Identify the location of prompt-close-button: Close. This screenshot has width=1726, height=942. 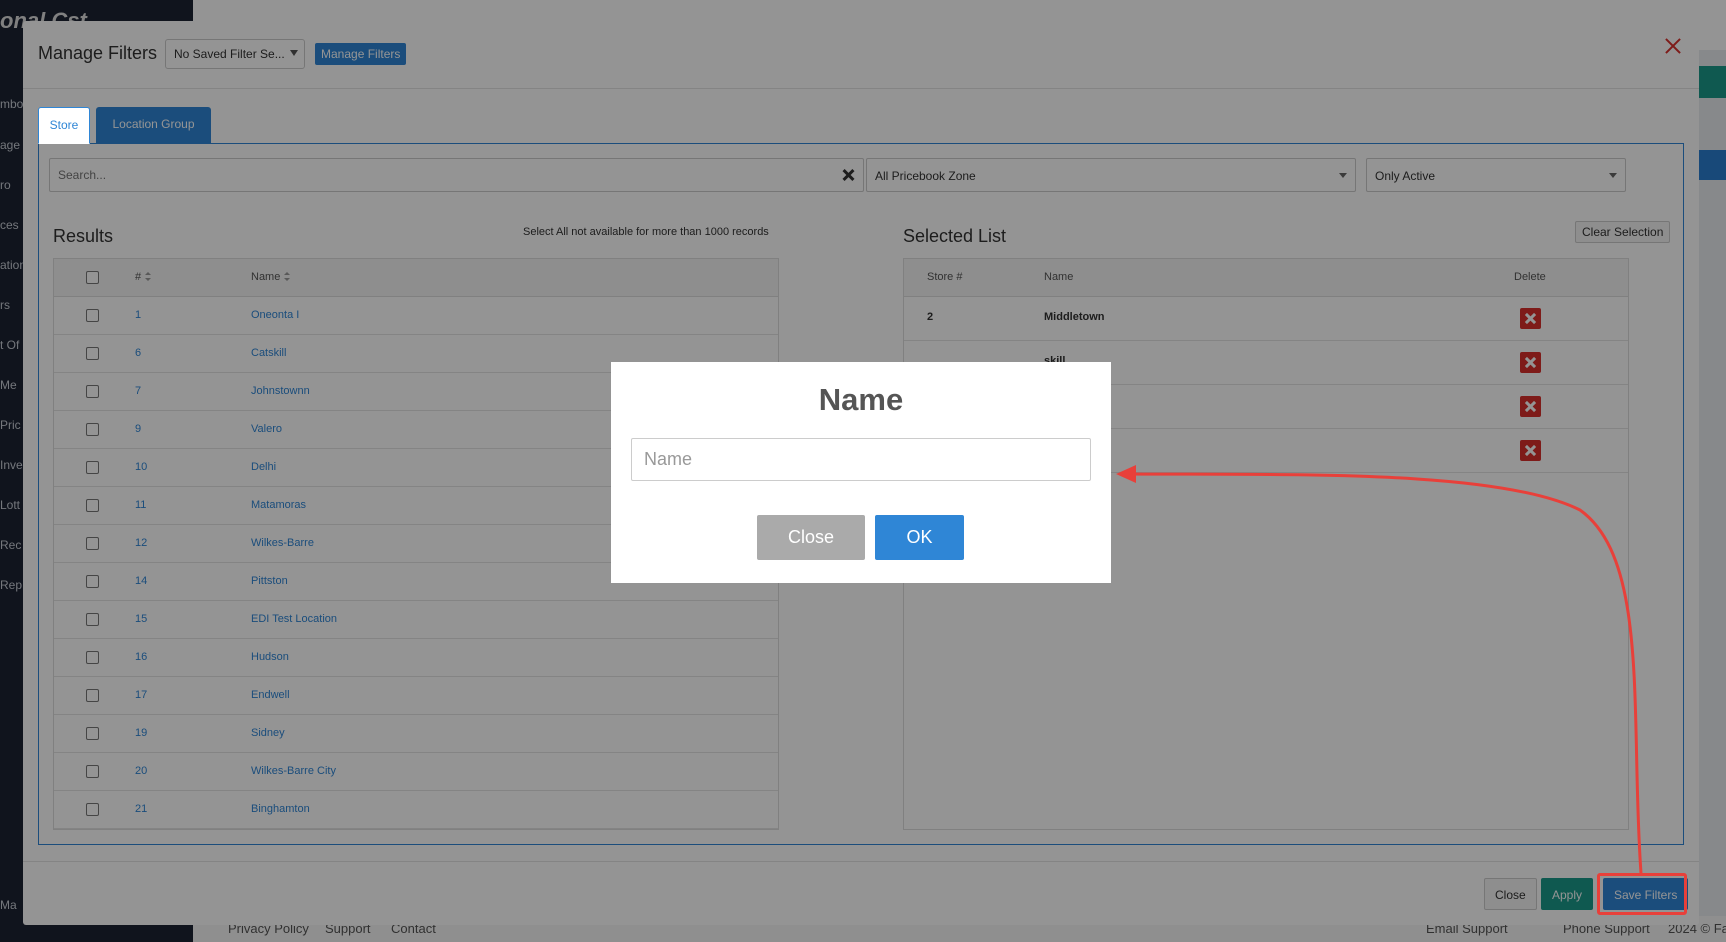
(811, 537).